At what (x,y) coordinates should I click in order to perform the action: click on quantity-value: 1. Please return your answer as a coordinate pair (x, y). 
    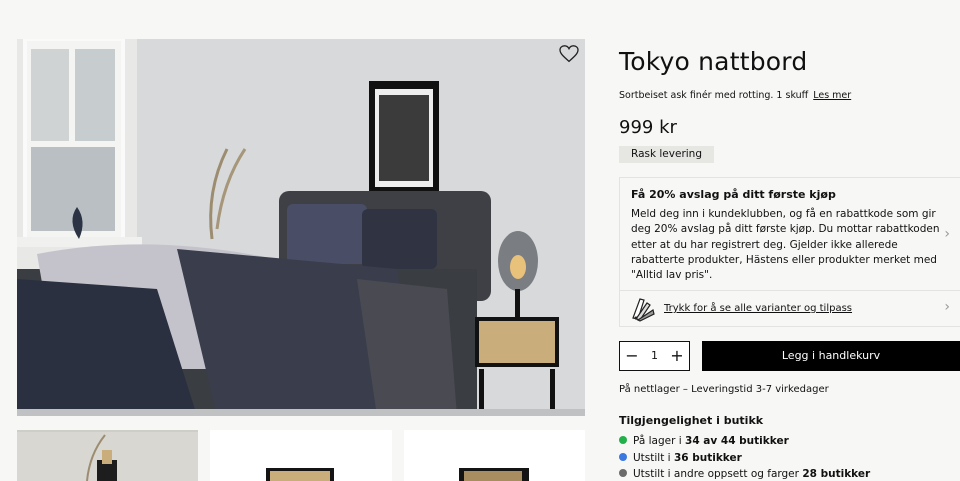
    Looking at the image, I should click on (654, 355).